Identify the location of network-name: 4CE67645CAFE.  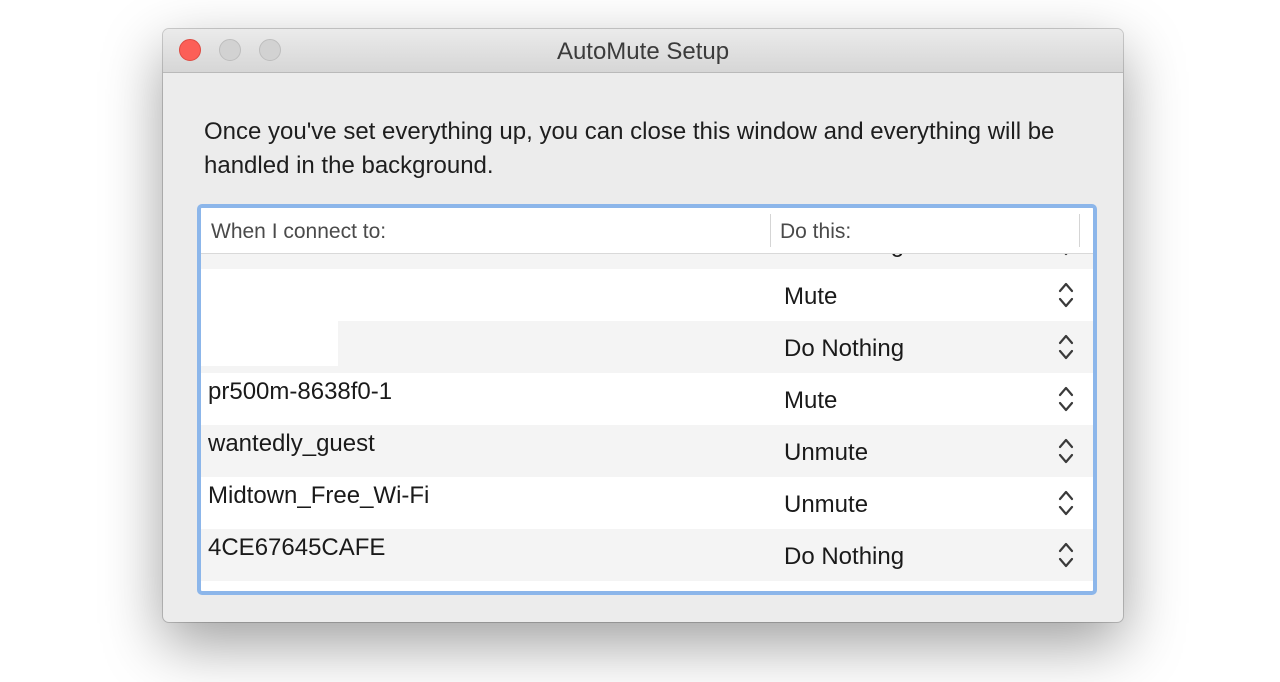
(297, 547).